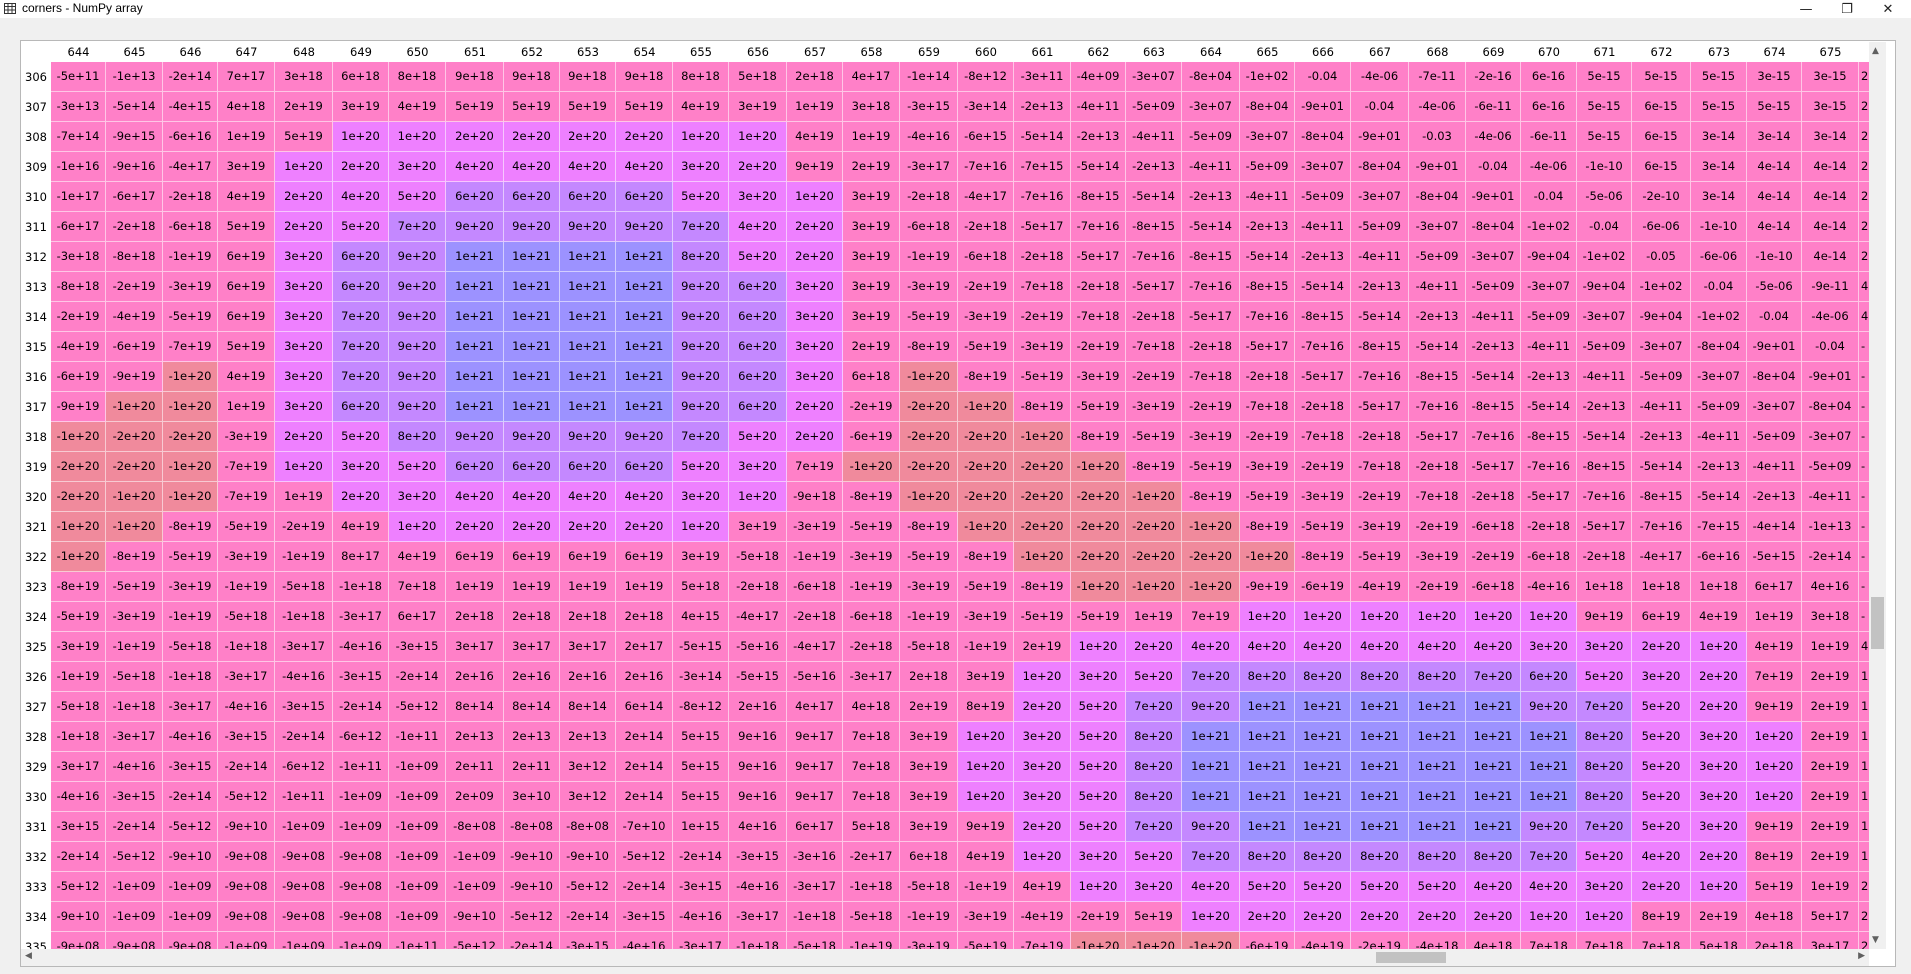  Describe the element at coordinates (1267, 647) in the screenshot. I see `array-cell: 4e+20` at that location.